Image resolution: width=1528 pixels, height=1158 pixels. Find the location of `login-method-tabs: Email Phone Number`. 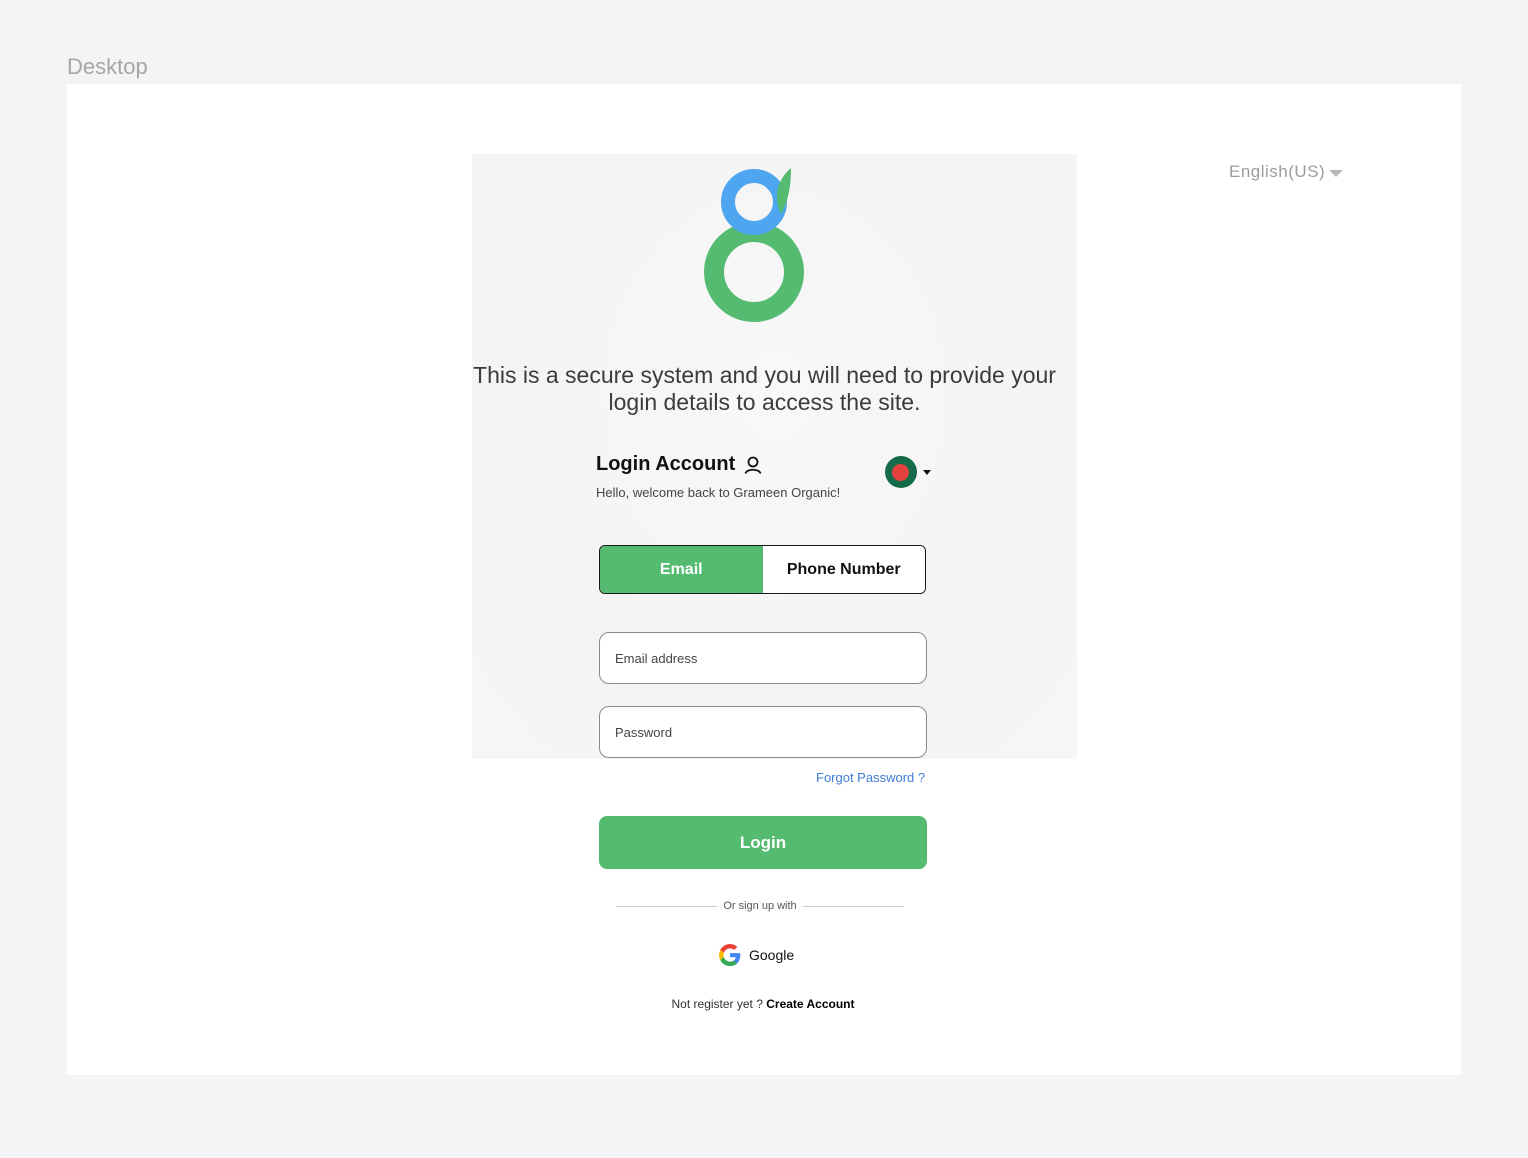

login-method-tabs: Email Phone Number is located at coordinates (762, 569).